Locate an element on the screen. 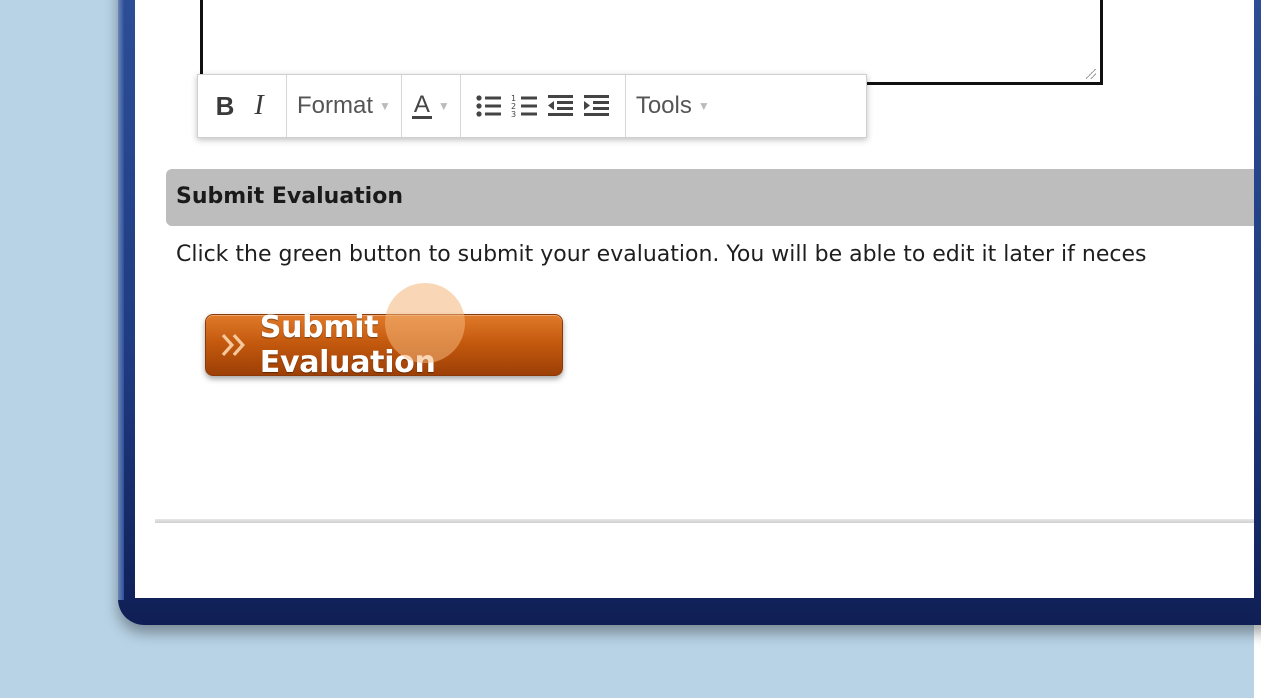  submit-evaluation-button: Submit Evaluation is located at coordinates (384, 345).